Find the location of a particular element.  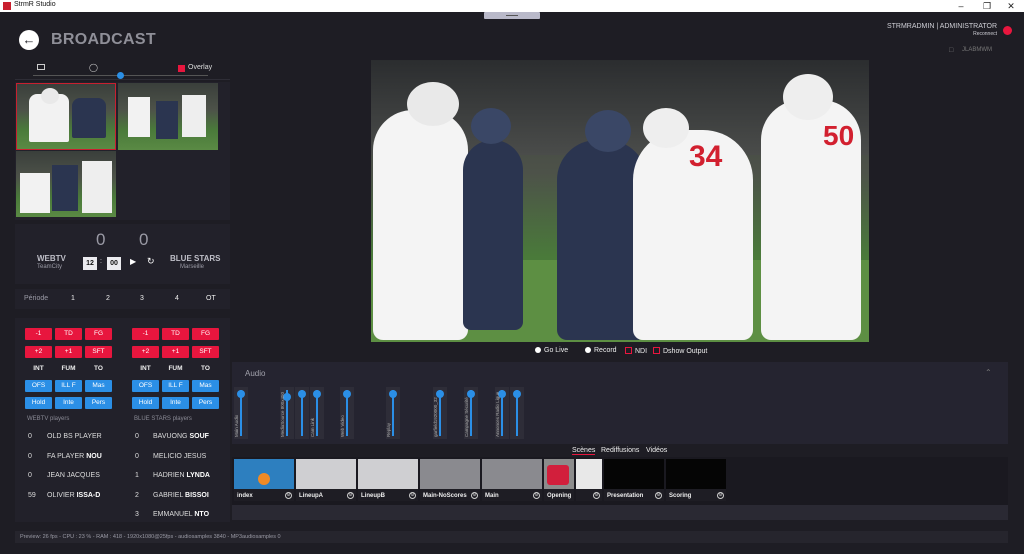

record-toggle: Record is located at coordinates (601, 350).